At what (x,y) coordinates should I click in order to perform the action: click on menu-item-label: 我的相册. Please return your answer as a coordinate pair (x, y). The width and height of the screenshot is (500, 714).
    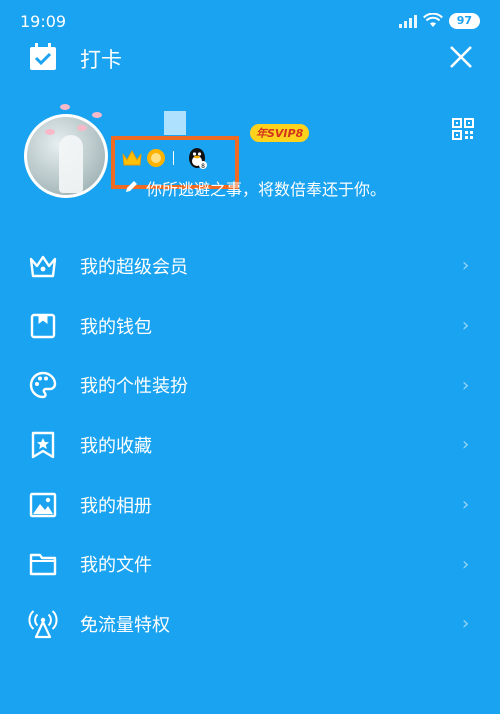
    Looking at the image, I should click on (116, 506).